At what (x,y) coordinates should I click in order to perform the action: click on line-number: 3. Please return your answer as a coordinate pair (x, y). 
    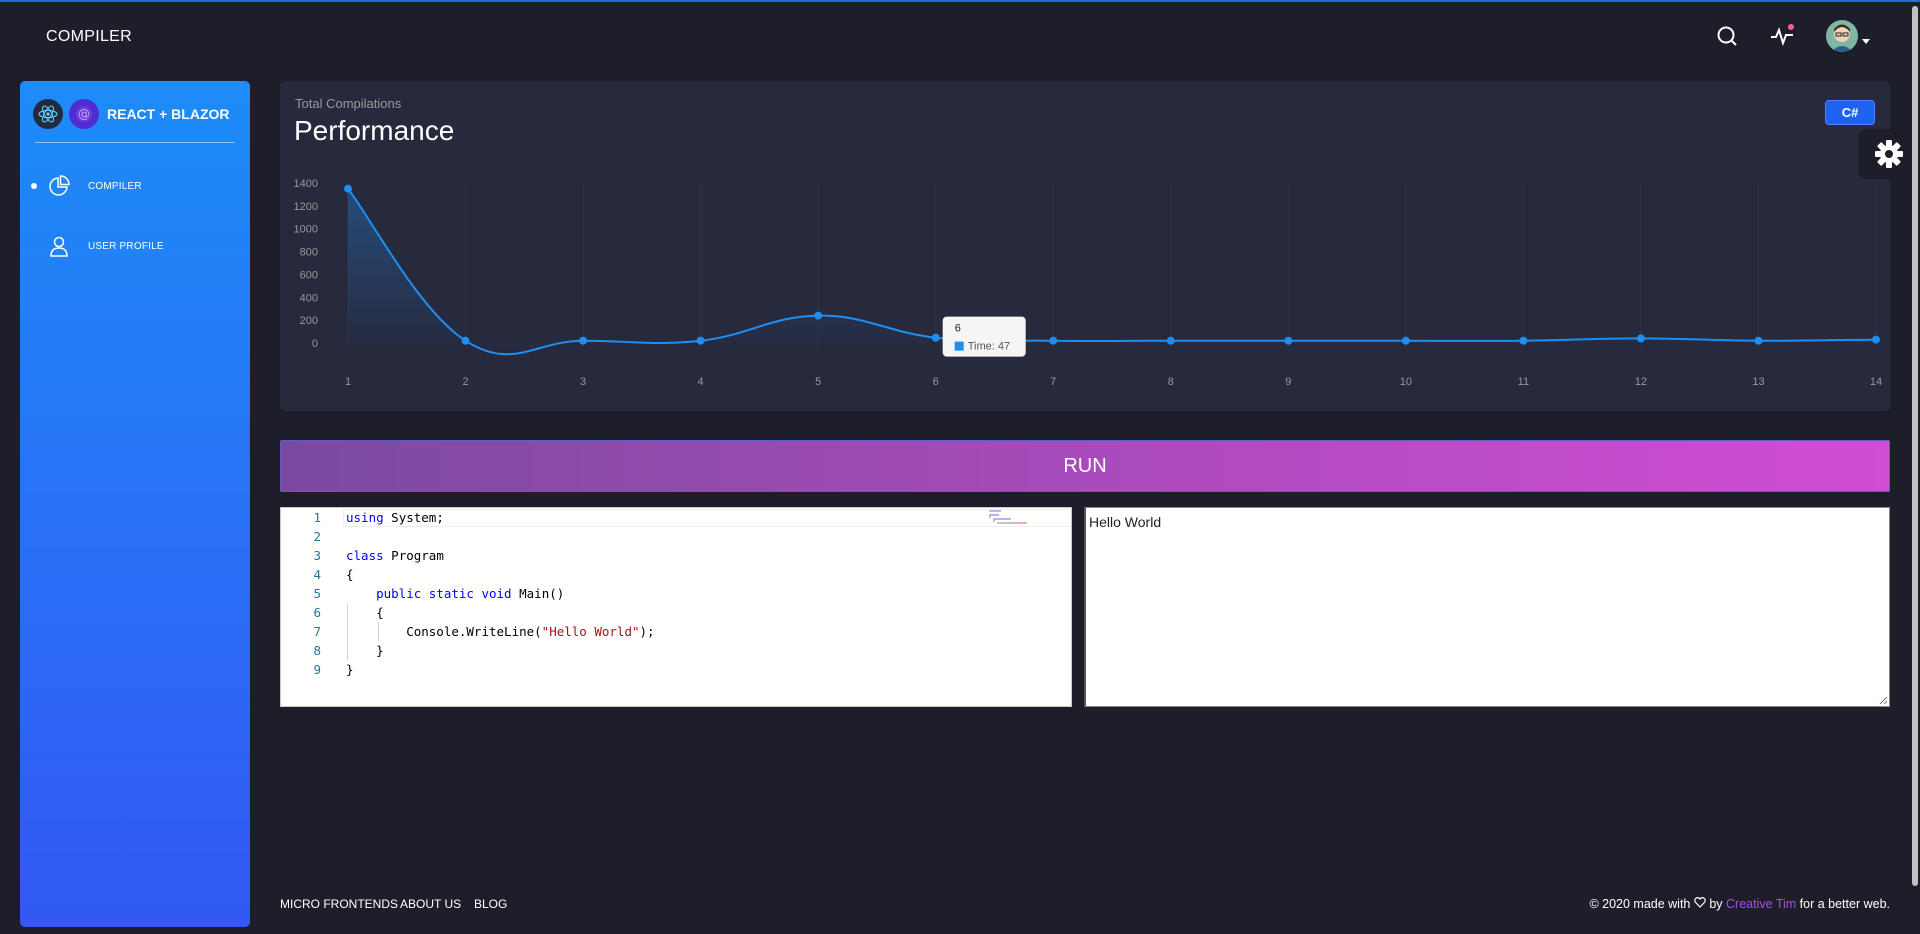
    Looking at the image, I should click on (317, 555).